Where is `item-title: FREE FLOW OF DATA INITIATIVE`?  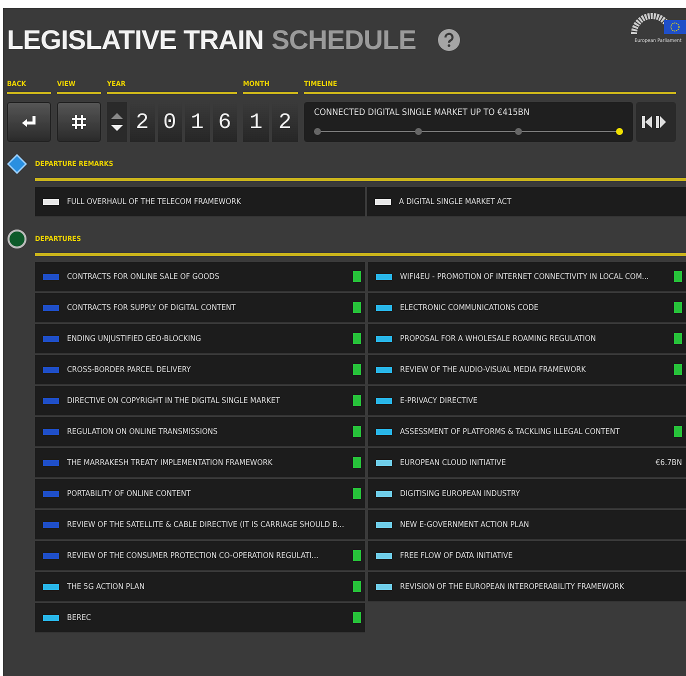
item-title: FREE FLOW OF DATA INITIATIVE is located at coordinates (457, 555).